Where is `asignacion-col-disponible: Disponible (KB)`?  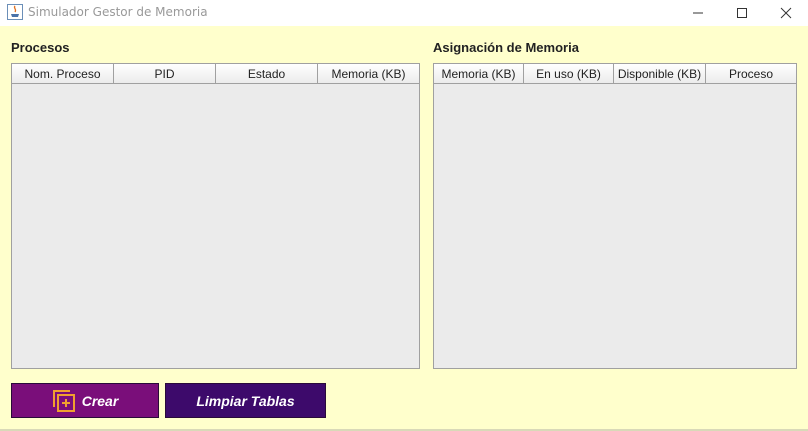 asignacion-col-disponible: Disponible (KB) is located at coordinates (660, 73).